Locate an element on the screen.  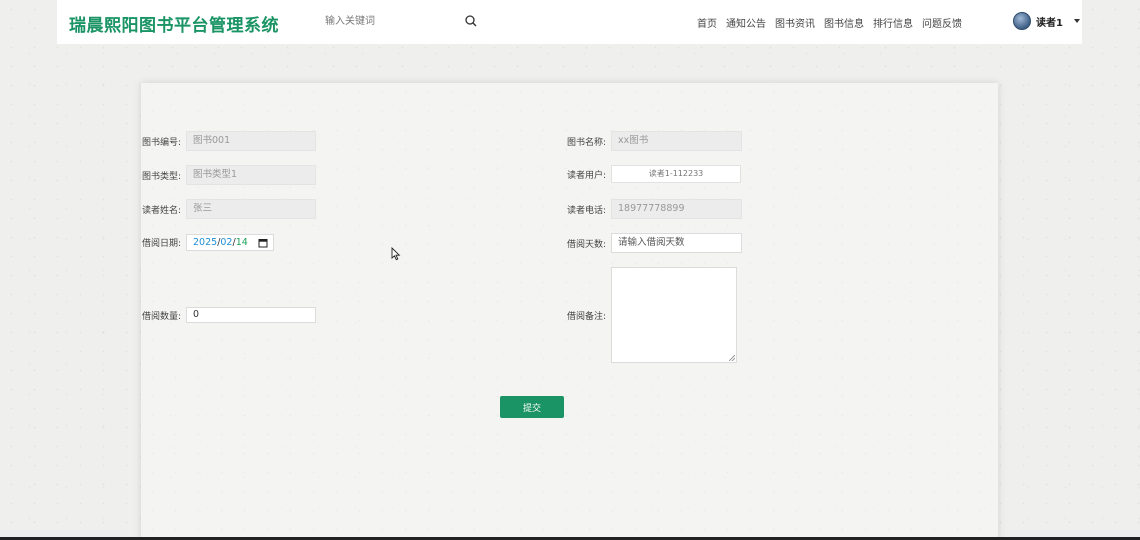
borrow-qty-label: 借阅数量: is located at coordinates (161, 316).